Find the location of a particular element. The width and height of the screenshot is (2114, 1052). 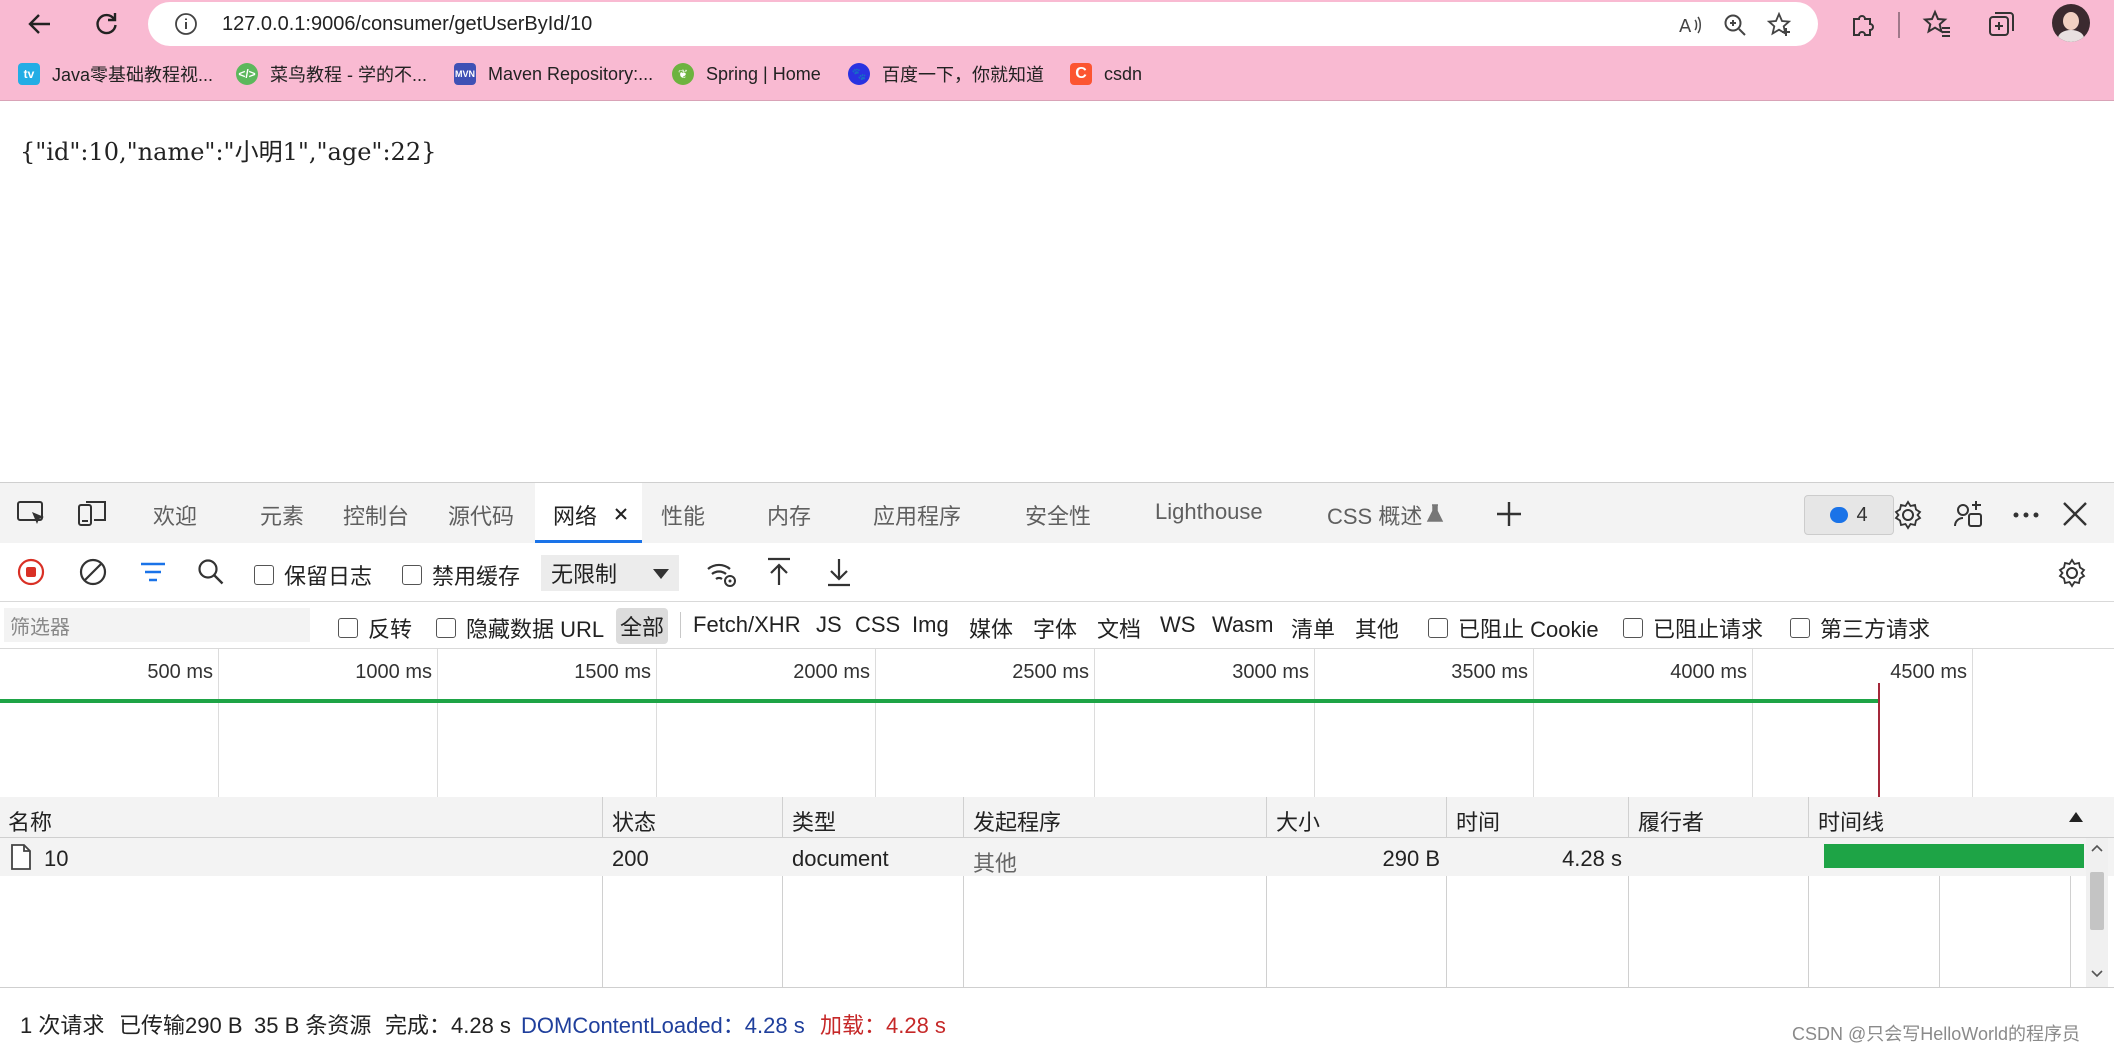

device-emulation-icon is located at coordinates (93, 514).